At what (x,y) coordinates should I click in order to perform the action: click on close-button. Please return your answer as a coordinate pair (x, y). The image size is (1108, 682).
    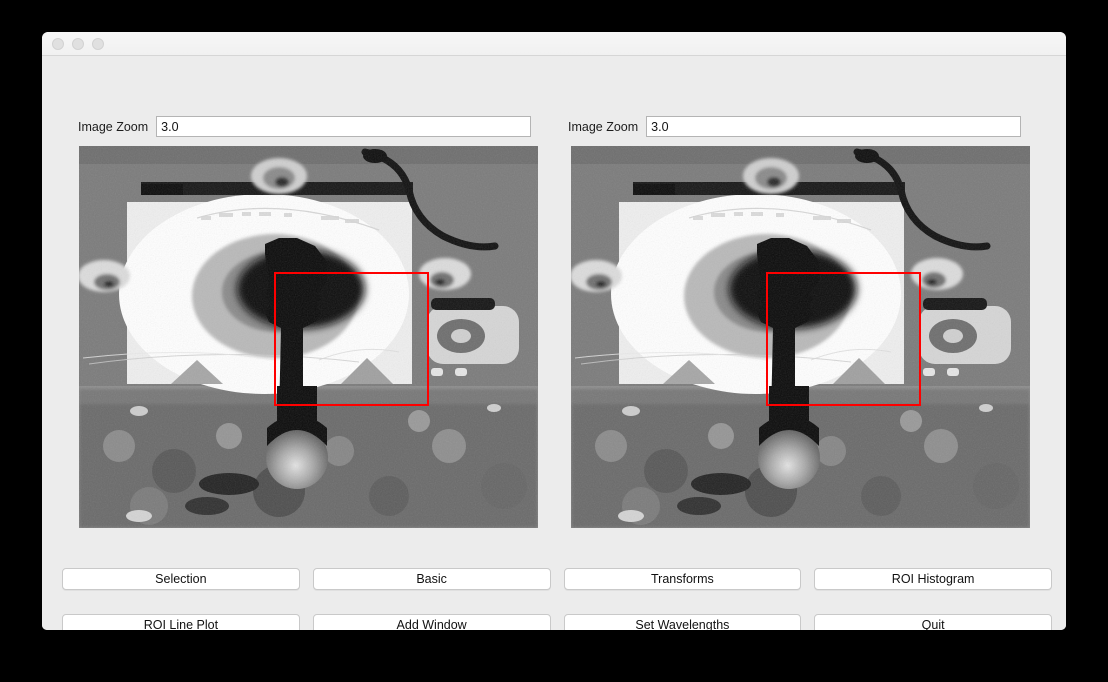
    Looking at the image, I should click on (58, 44).